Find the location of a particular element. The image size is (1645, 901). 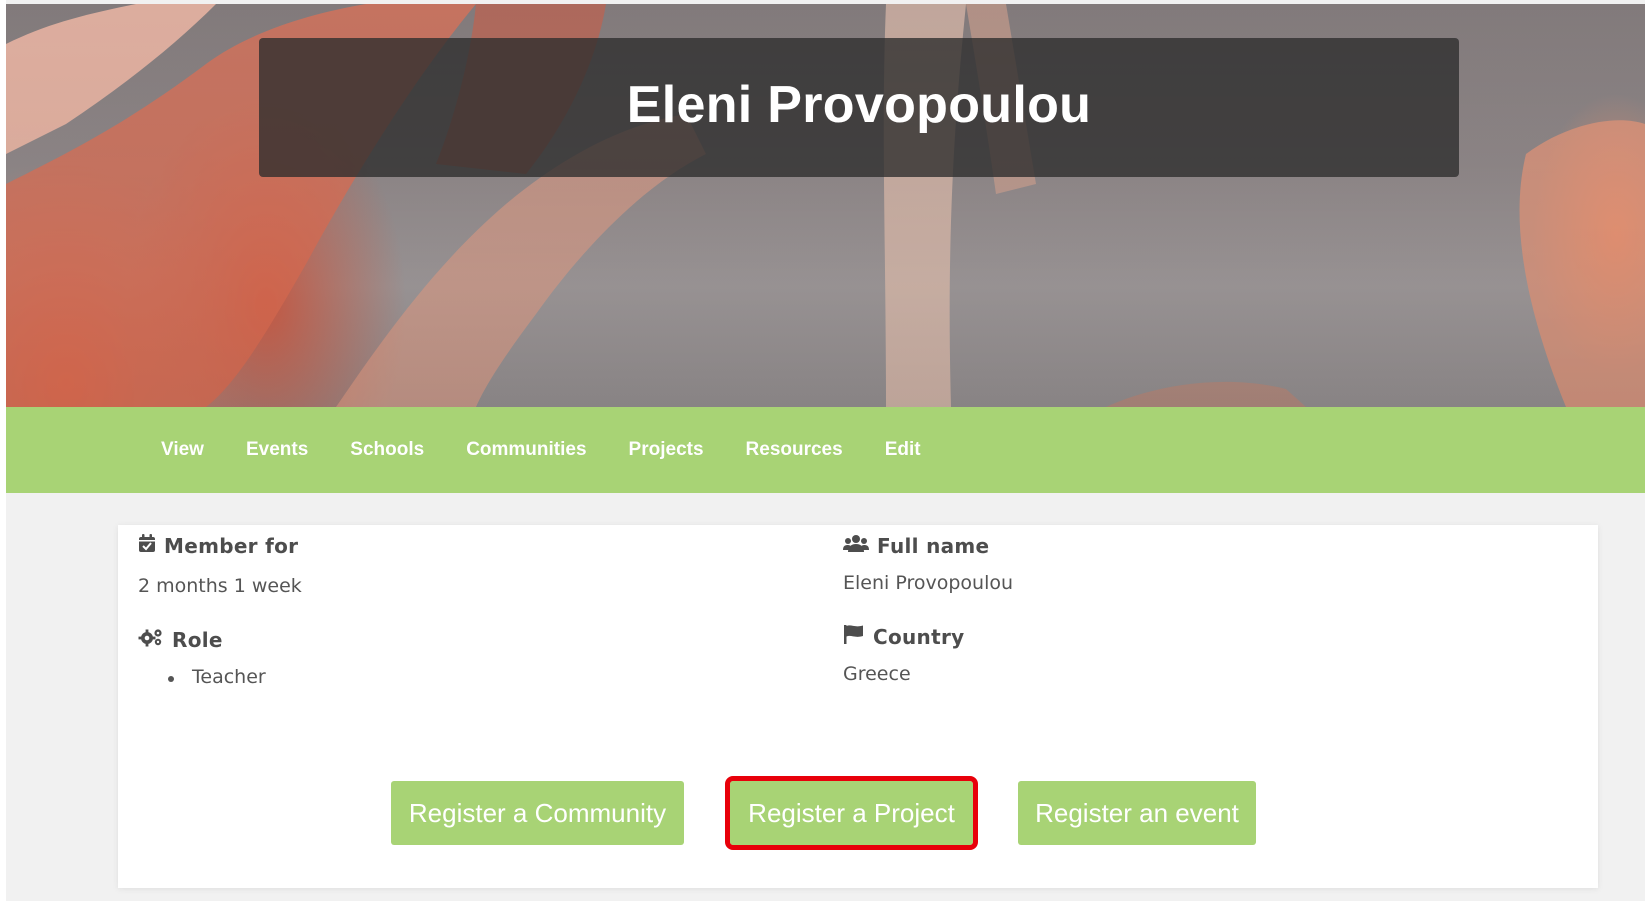

register-community-button: Register a Community is located at coordinates (537, 813).